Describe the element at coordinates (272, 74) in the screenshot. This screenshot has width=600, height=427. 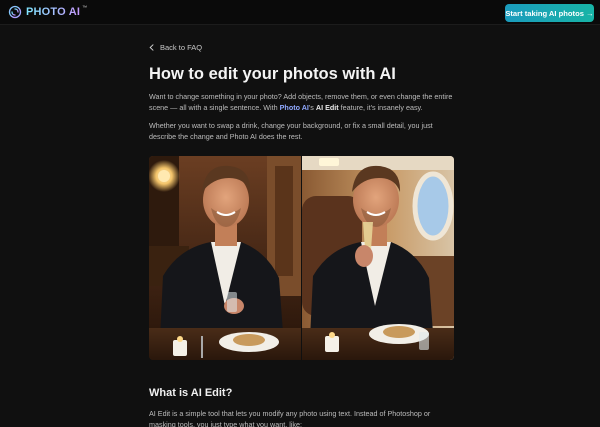
I see `page-title: How to edit your photos with AI` at that location.